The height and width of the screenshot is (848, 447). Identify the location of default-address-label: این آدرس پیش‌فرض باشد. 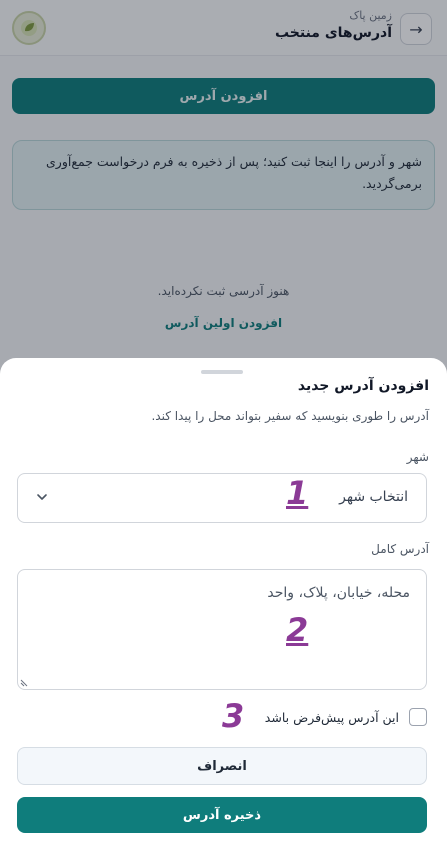
(331, 717).